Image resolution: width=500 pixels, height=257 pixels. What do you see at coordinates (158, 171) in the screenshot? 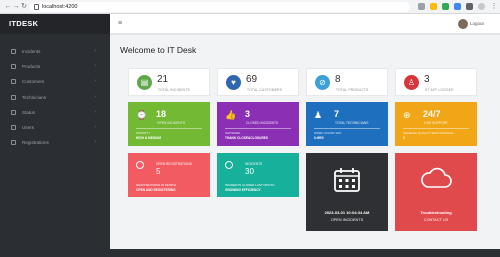
I see `tile-value: 5` at bounding box center [158, 171].